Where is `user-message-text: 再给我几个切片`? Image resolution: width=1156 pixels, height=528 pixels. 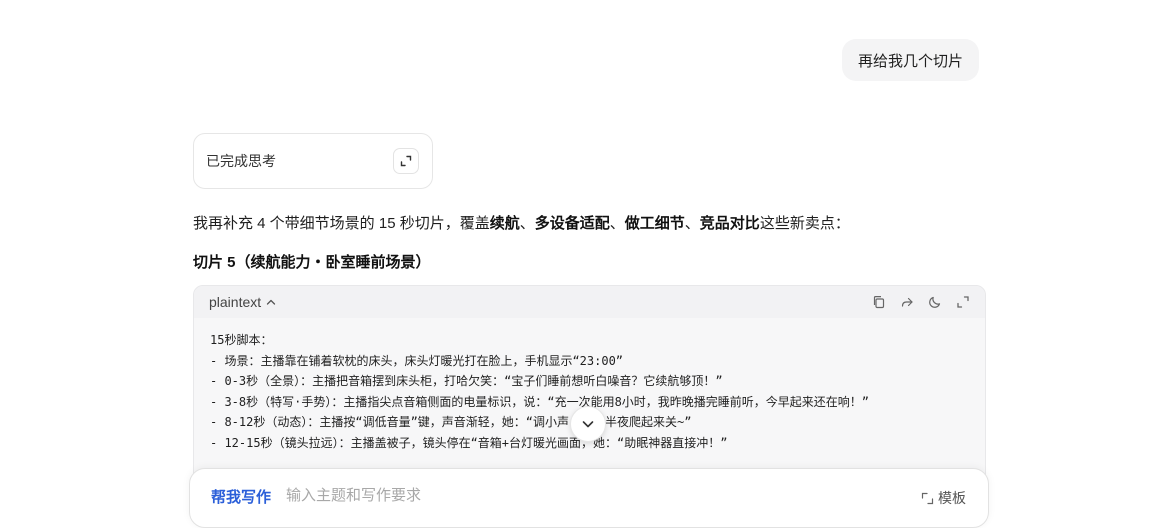 user-message-text: 再给我几个切片 is located at coordinates (911, 61).